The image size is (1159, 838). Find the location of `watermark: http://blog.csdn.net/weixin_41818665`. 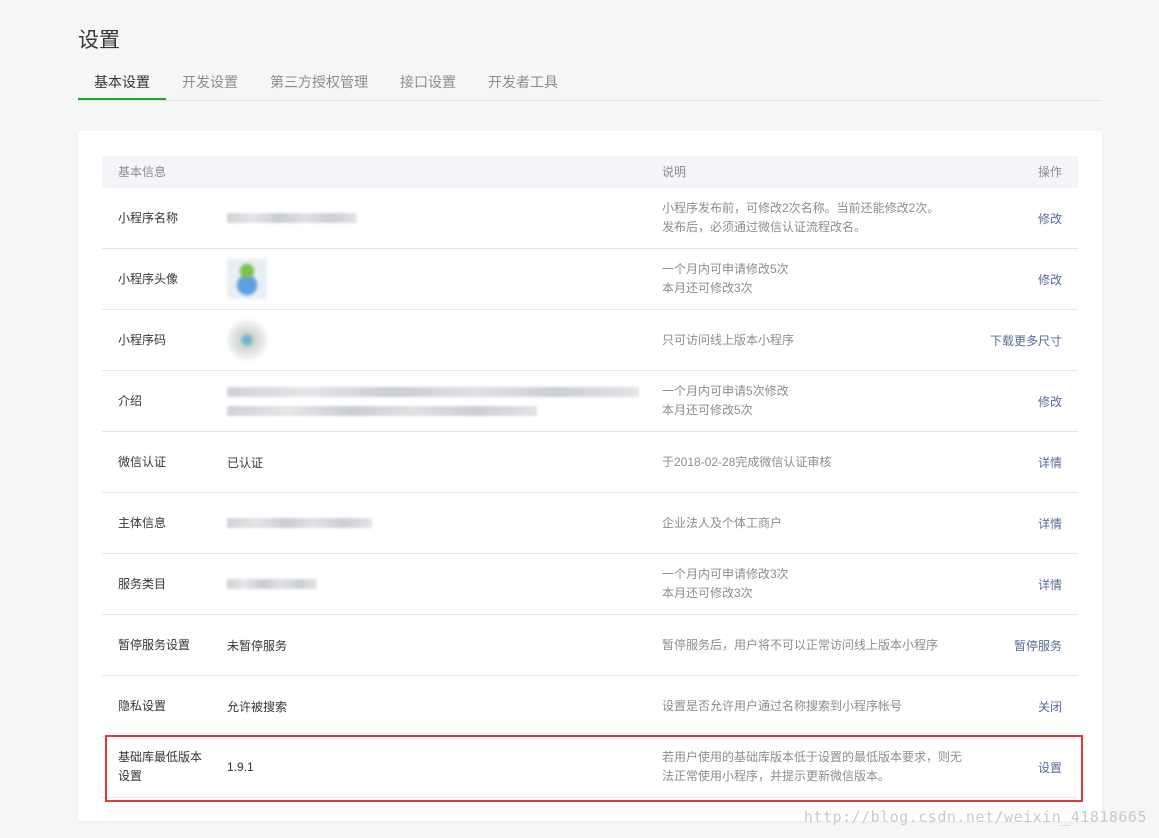

watermark: http://blog.csdn.net/weixin_41818665 is located at coordinates (975, 817).